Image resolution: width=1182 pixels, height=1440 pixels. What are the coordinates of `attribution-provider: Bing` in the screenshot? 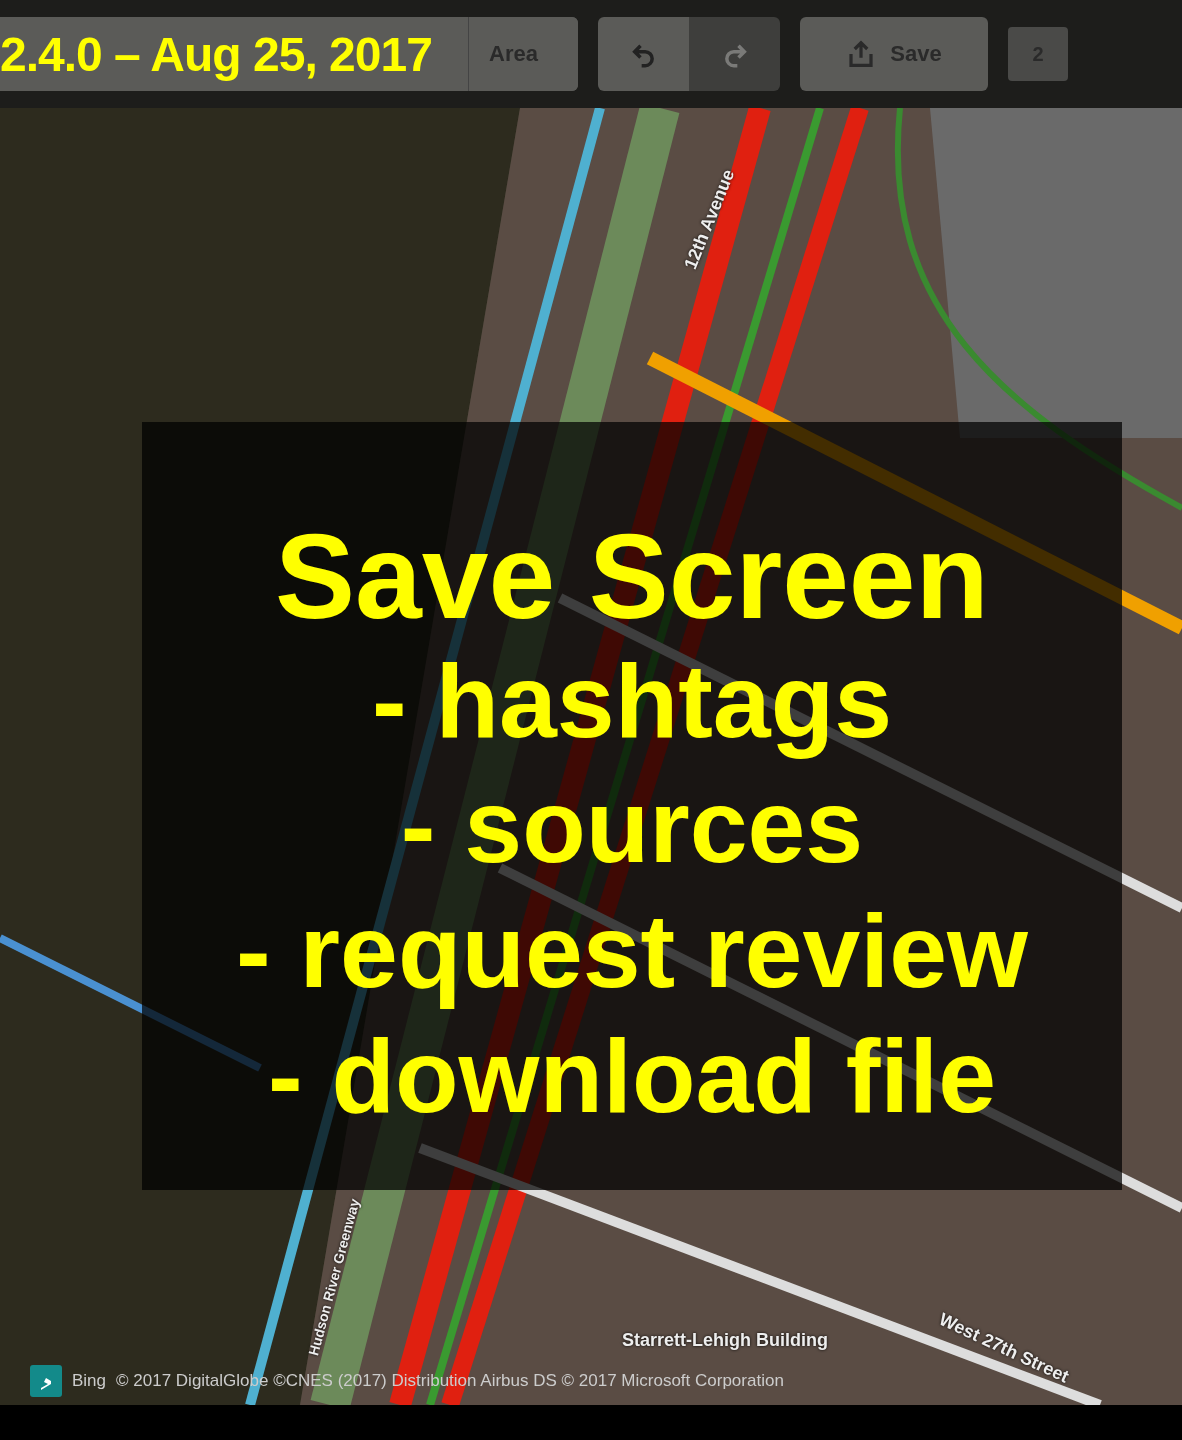 It's located at (89, 1381).